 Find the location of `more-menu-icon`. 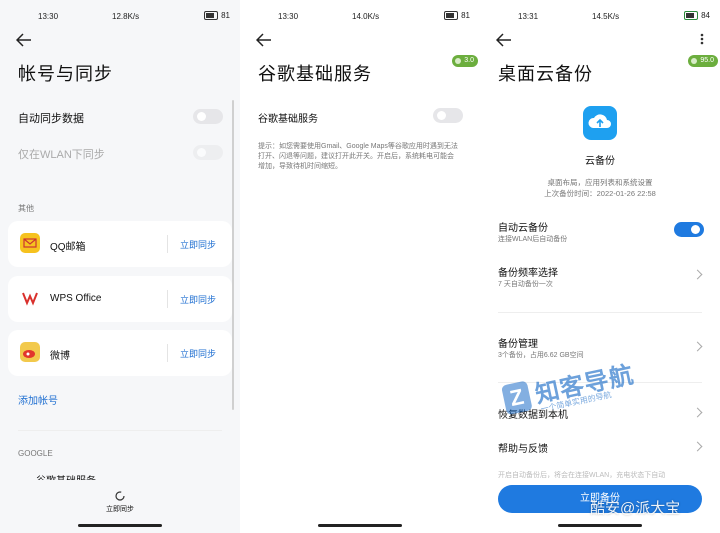

more-menu-icon is located at coordinates (702, 39).